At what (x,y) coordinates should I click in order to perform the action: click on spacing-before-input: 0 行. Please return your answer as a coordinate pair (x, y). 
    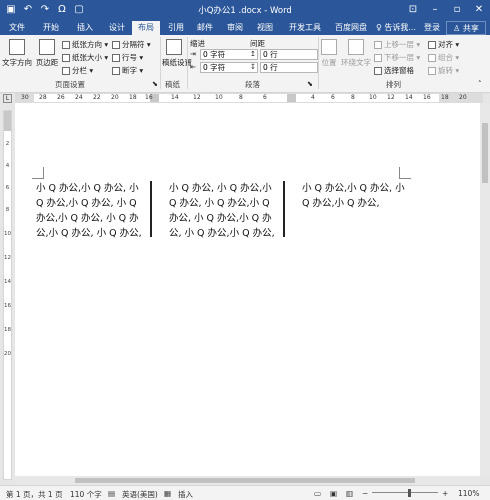
    Looking at the image, I should click on (289, 54).